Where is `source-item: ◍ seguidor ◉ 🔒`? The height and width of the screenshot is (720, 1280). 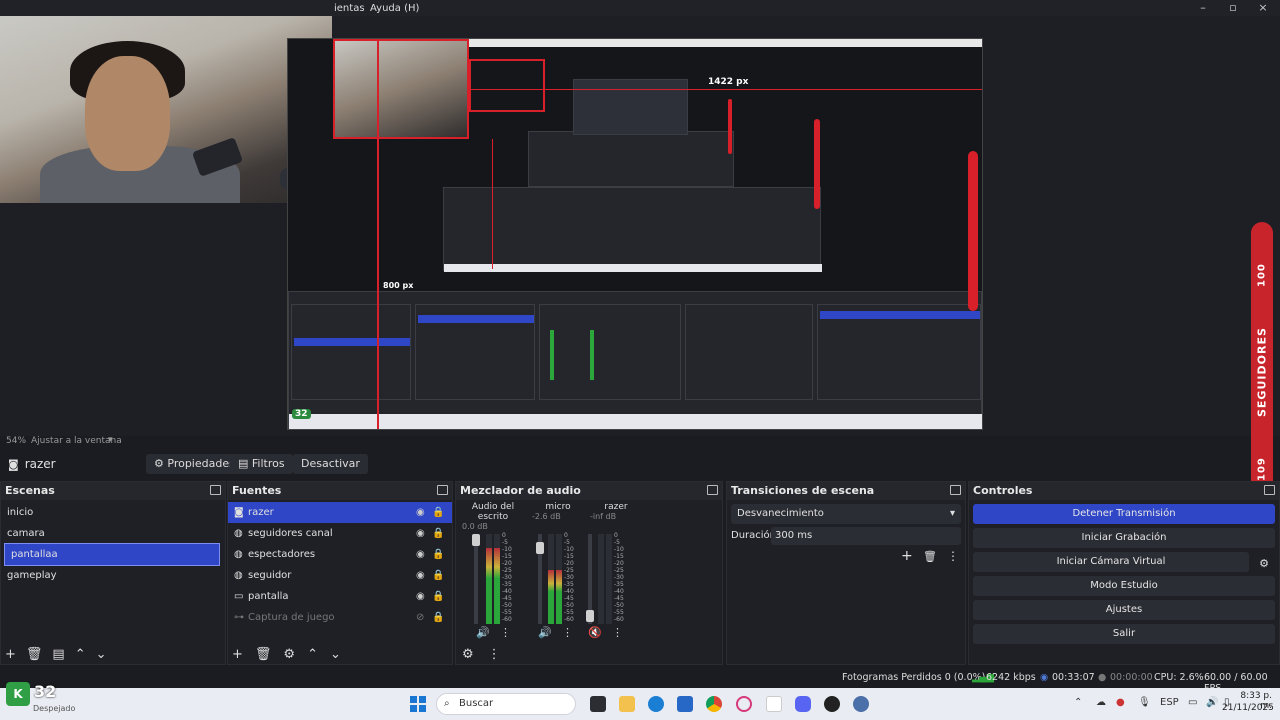
source-item: ◍ seguidor ◉ 🔒 is located at coordinates (340, 575).